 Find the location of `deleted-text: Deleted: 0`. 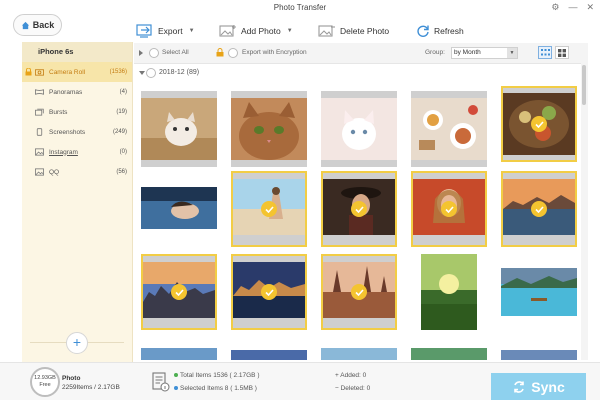

deleted-text: Deleted: 0 is located at coordinates (355, 388).